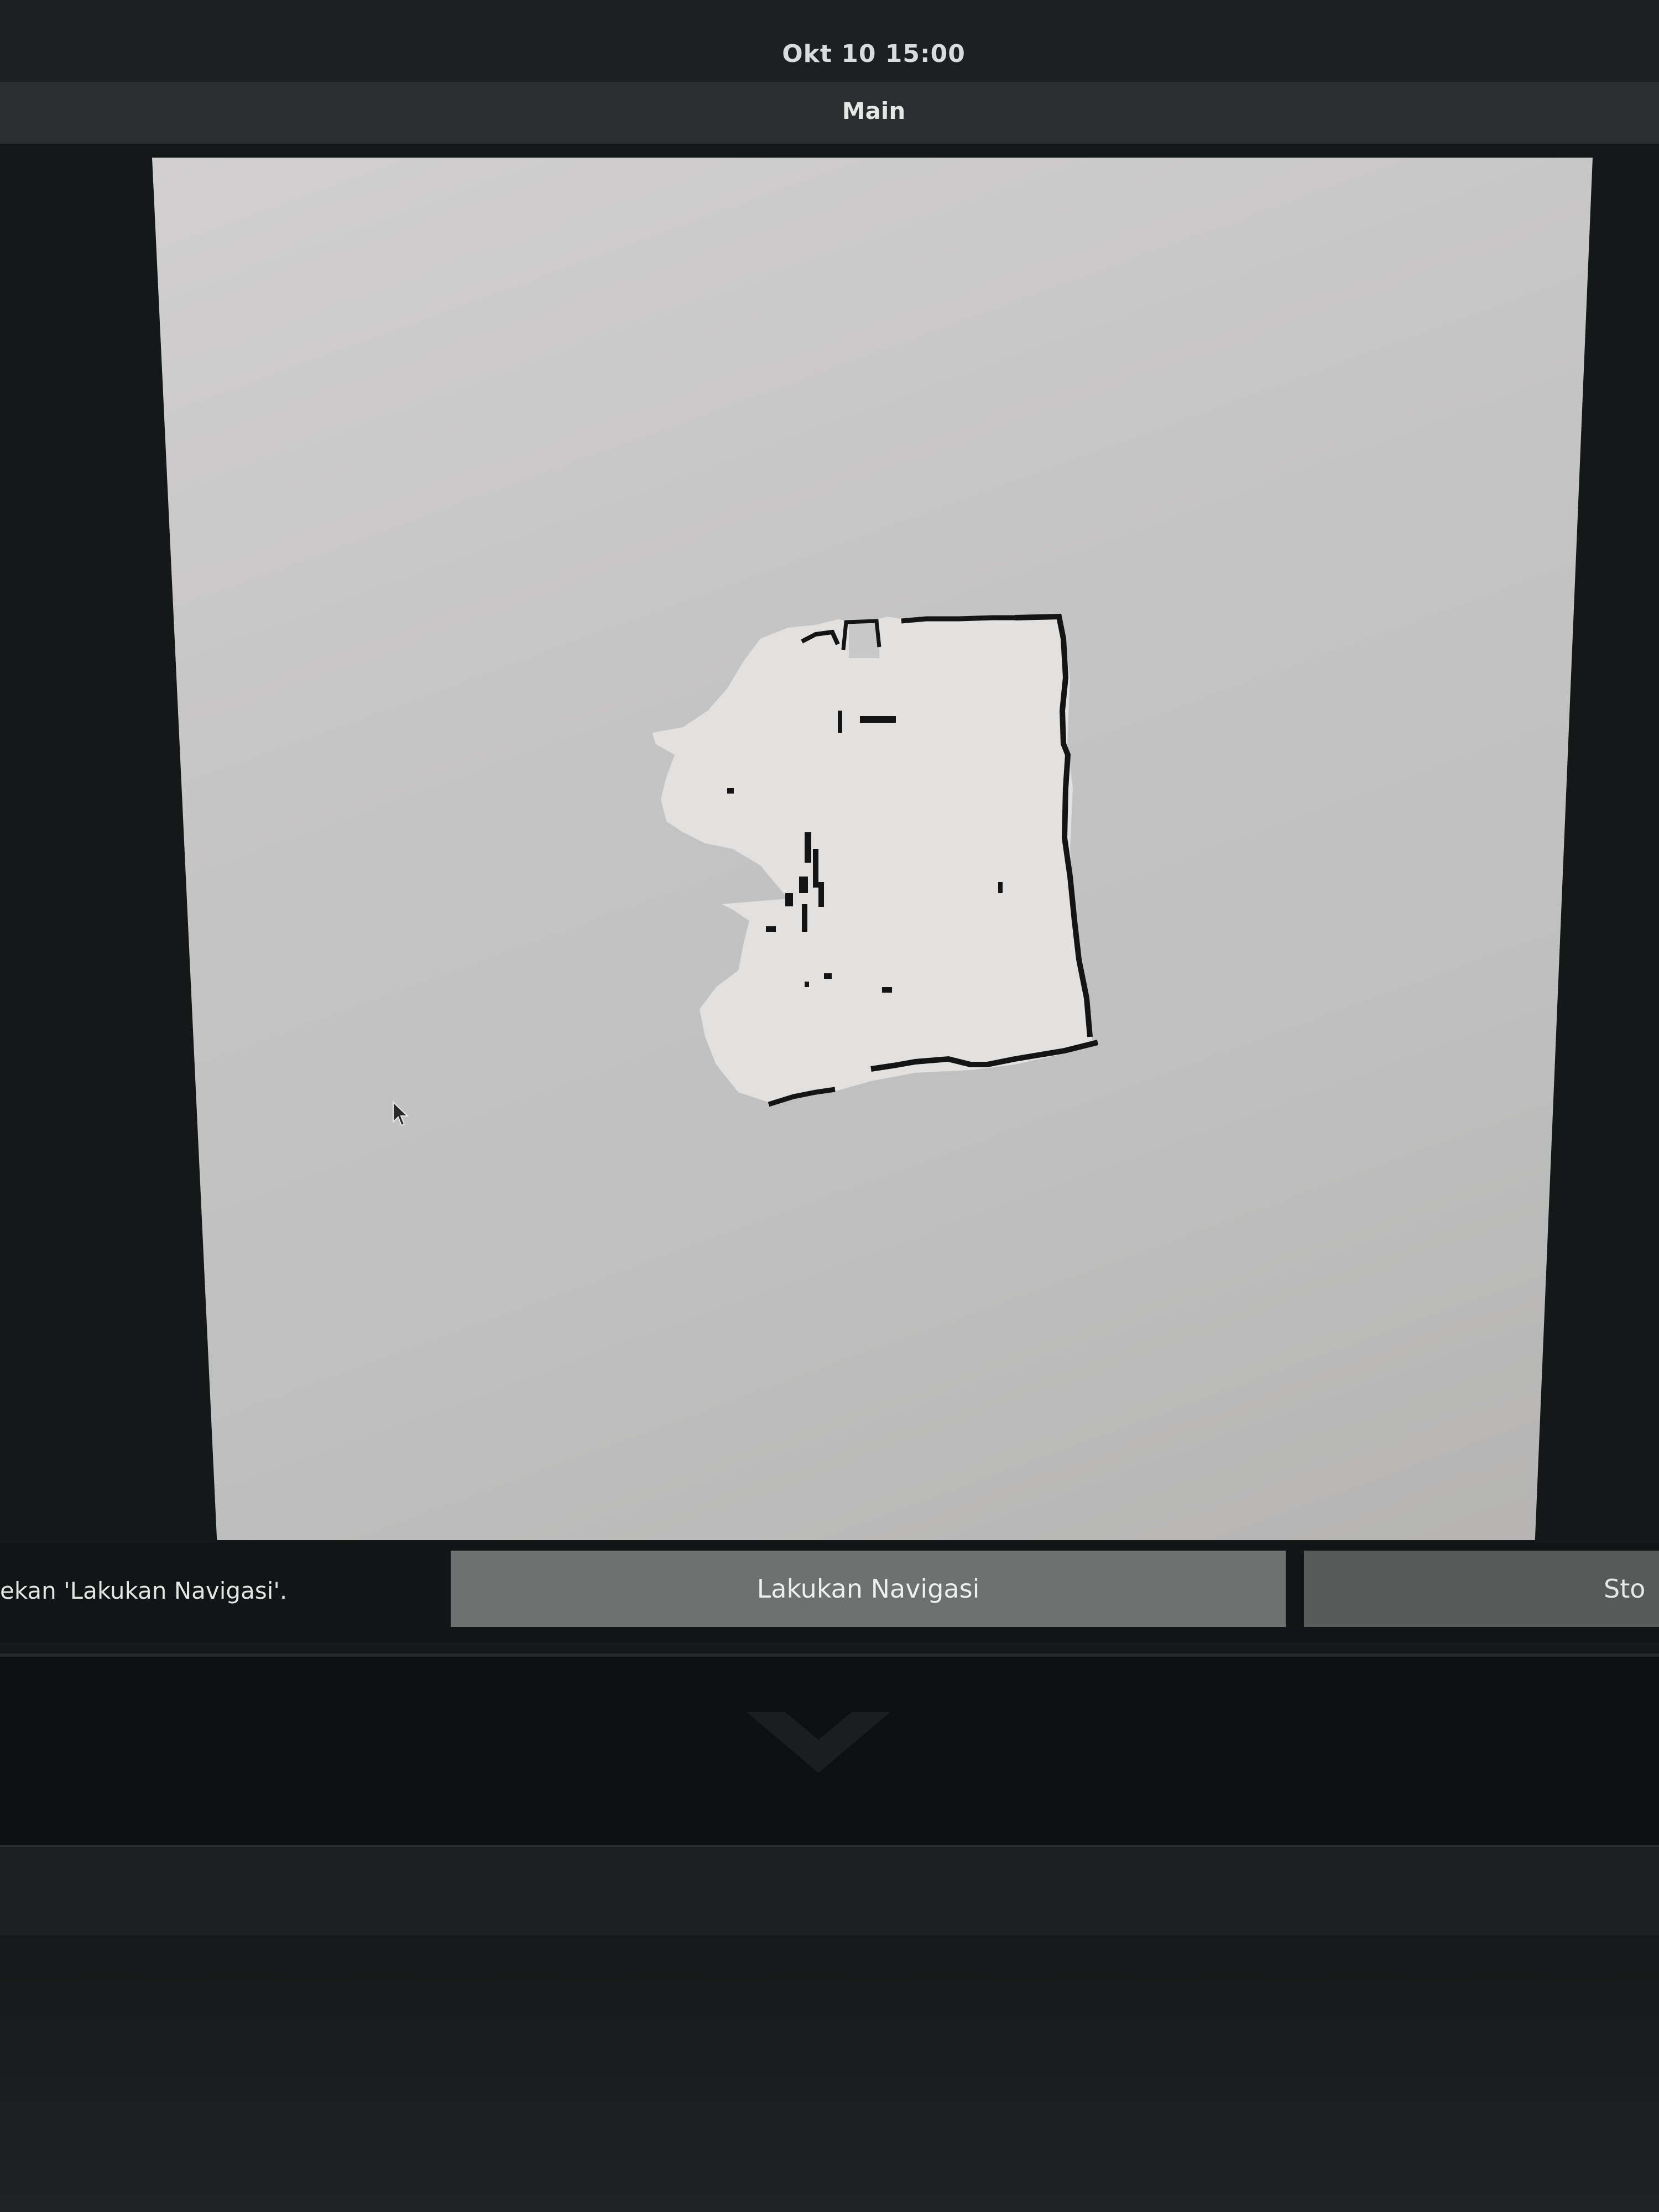 The image size is (1659, 2212). What do you see at coordinates (144, 1591) in the screenshot?
I see `status-message: ekan 'Lakukan Navigasi'.` at bounding box center [144, 1591].